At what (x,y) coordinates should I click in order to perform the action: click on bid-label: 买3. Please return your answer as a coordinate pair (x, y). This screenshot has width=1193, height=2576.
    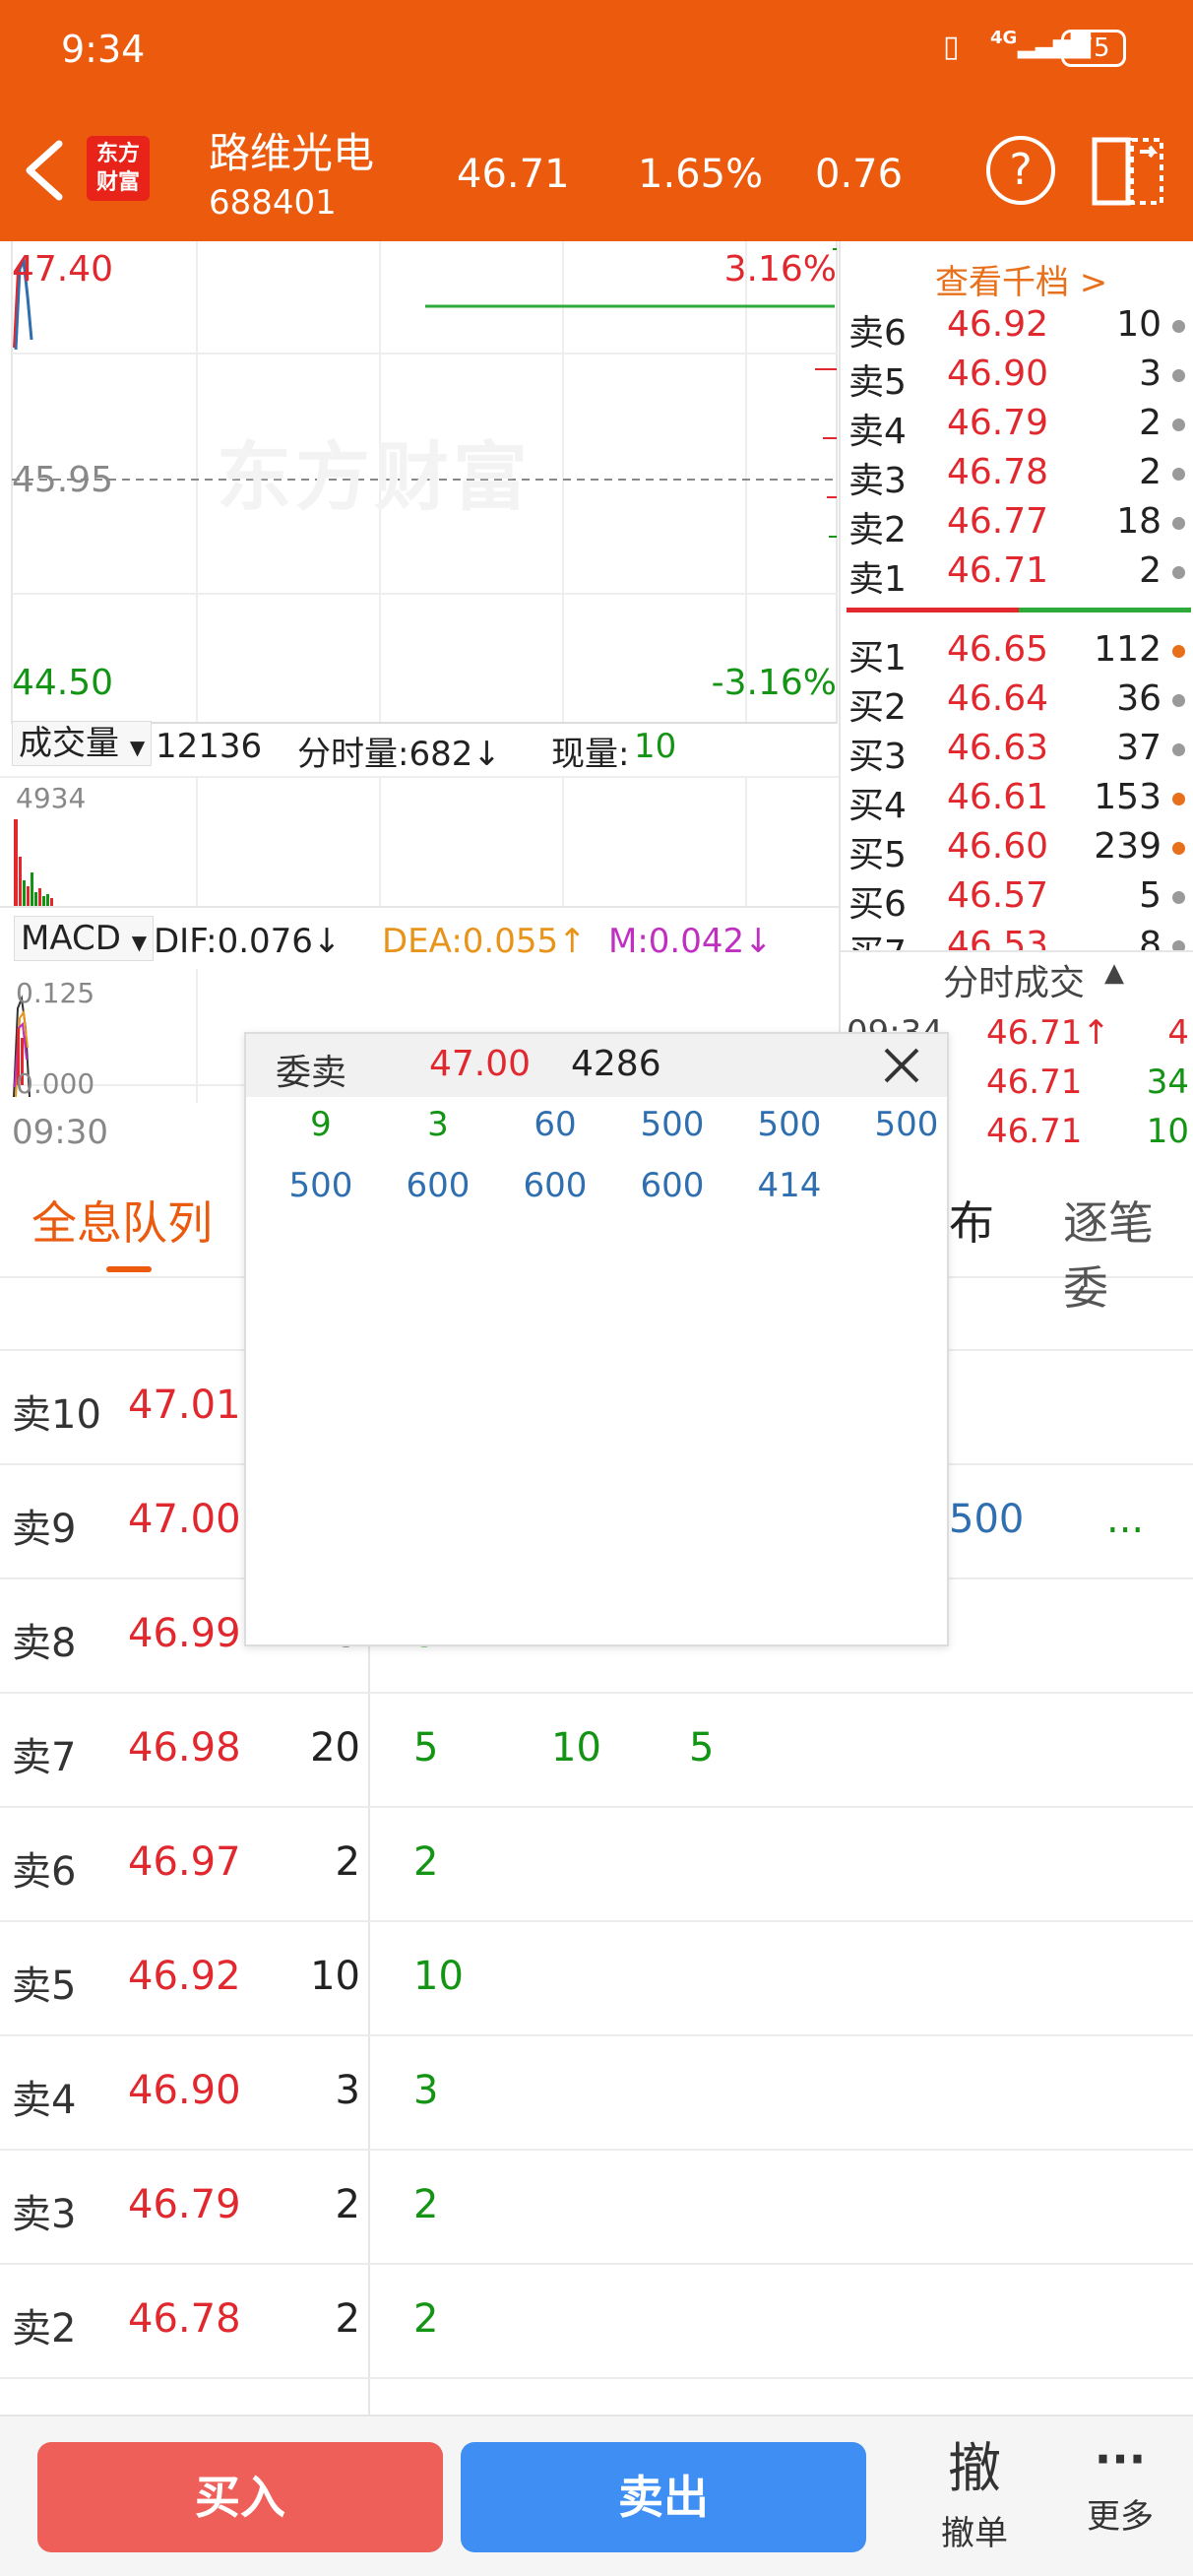
    Looking at the image, I should click on (877, 757).